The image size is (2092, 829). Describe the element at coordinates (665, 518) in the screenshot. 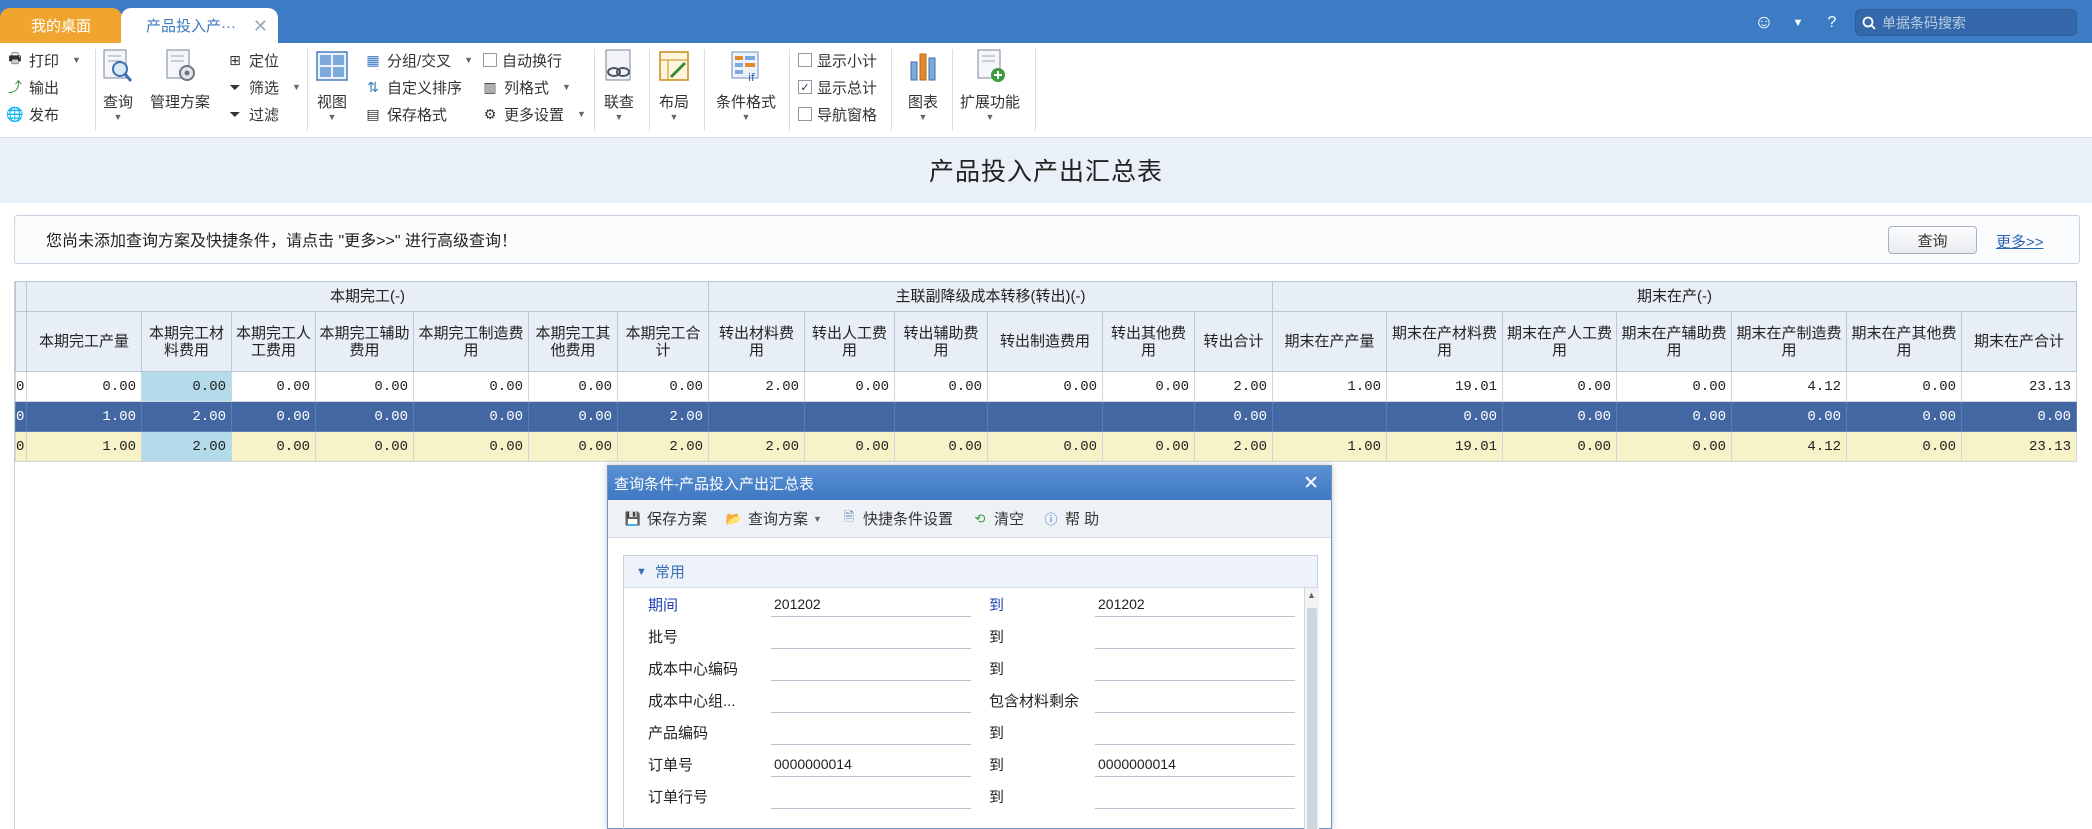

I see `save-plan-button: 💾 保存方案` at that location.